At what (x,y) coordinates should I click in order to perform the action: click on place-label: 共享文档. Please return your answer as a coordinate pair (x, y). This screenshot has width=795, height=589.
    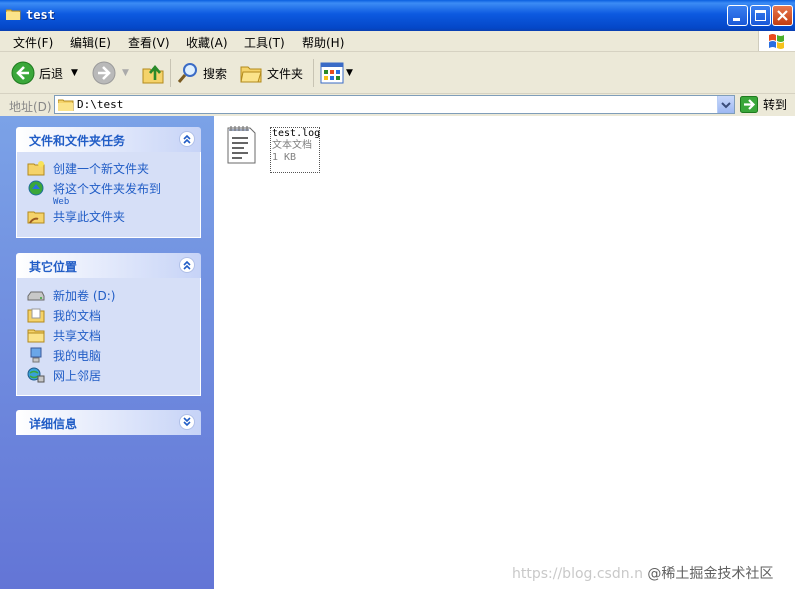
    Looking at the image, I should click on (77, 336).